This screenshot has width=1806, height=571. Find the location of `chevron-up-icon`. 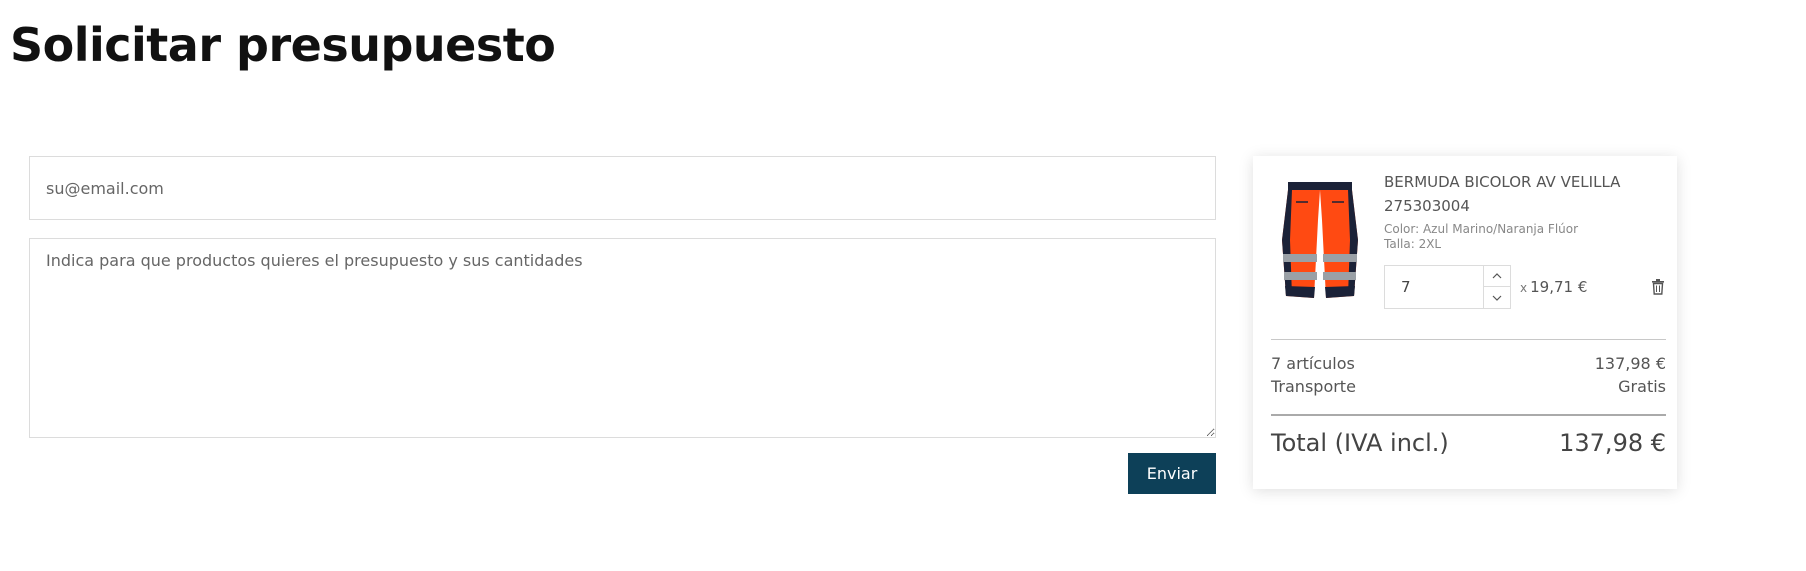

chevron-up-icon is located at coordinates (1497, 276).